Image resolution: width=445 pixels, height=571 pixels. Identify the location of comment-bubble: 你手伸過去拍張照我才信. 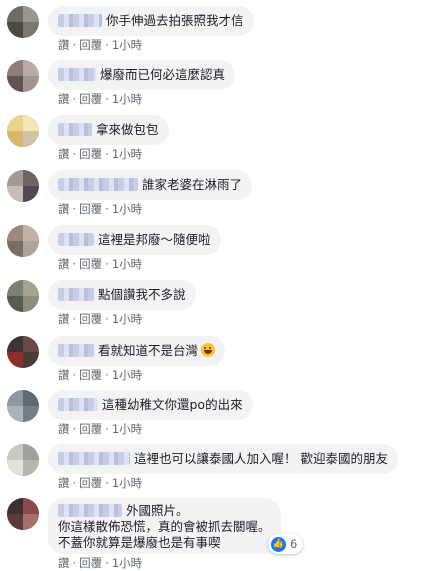
(151, 21).